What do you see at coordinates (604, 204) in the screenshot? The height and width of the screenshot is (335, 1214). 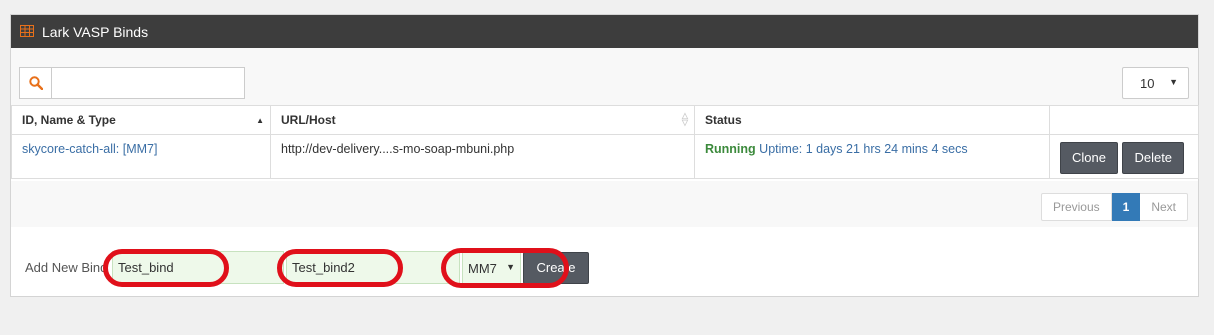 I see `pagination-area: Previous 1 Next` at bounding box center [604, 204].